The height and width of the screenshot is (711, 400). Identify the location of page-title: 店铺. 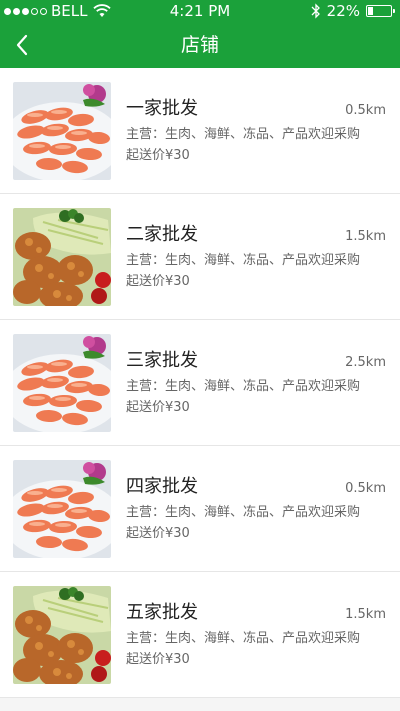
(199, 45).